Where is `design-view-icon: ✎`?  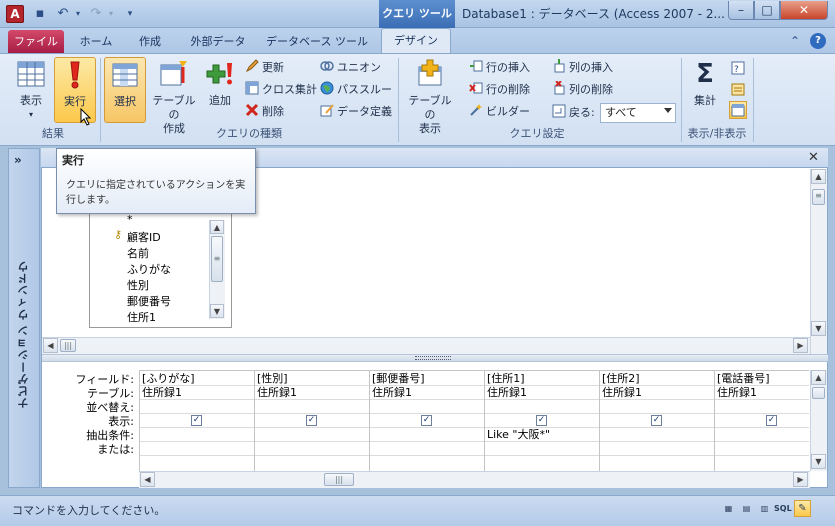
design-view-icon: ✎ is located at coordinates (802, 508).